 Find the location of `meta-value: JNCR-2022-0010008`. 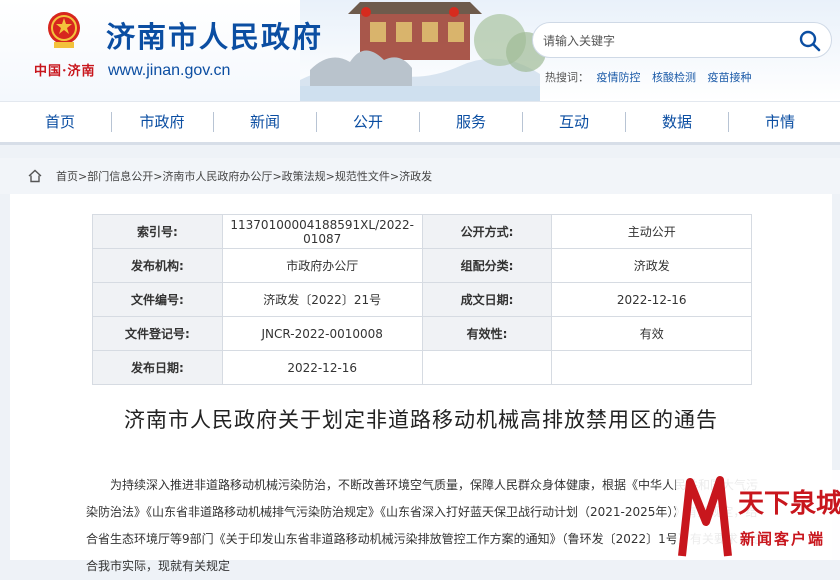

meta-value: JNCR-2022-0010008 is located at coordinates (322, 333).